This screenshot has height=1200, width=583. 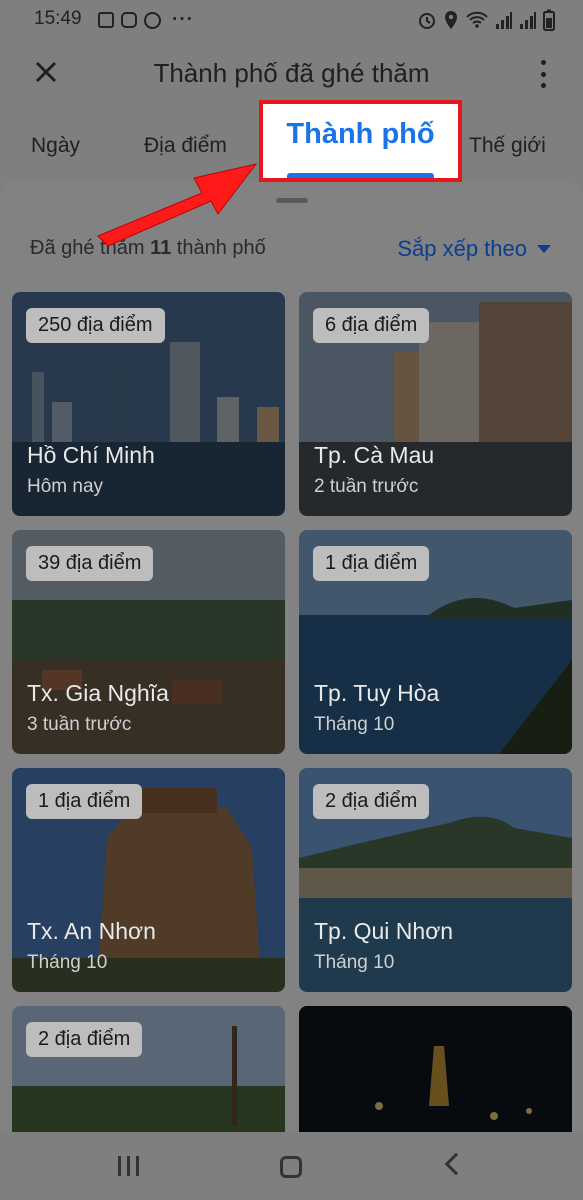 I want to click on city-name: Tp. Cà Mau, so click(x=374, y=455).